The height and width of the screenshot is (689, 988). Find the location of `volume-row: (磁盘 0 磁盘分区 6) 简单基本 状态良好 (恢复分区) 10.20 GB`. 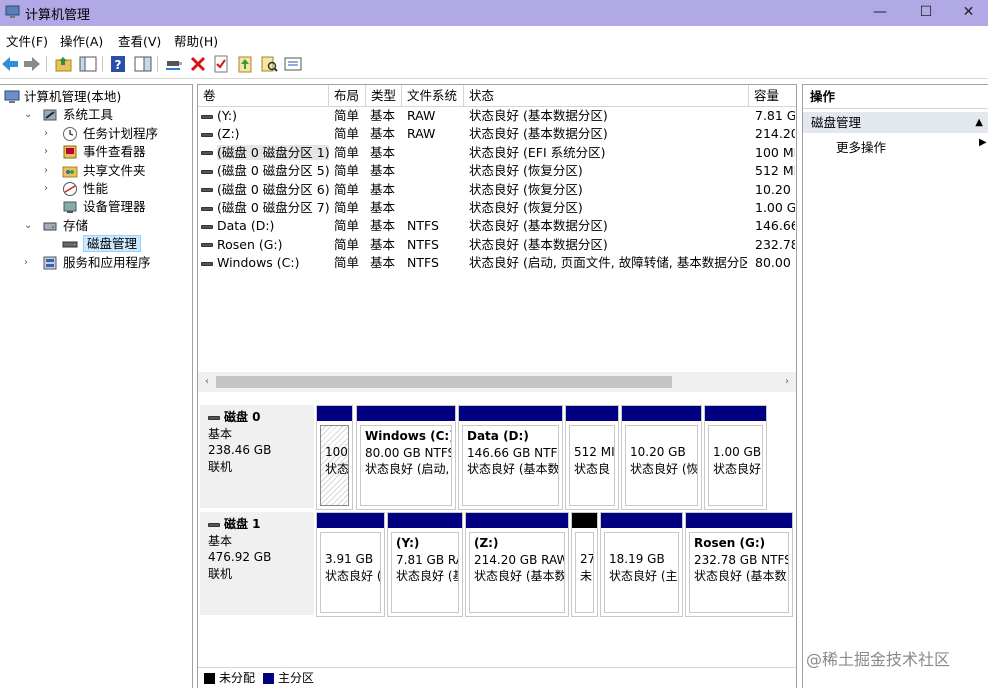

volume-row: (磁盘 0 磁盘分区 6) 简单基本 状态良好 (恢复分区) 10.20 GB is located at coordinates (497, 190).